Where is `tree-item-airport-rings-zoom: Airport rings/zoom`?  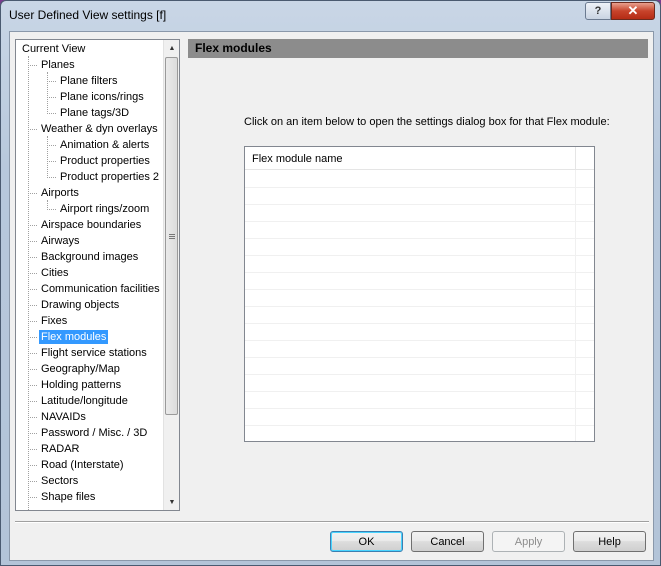 tree-item-airport-rings-zoom: Airport rings/zoom is located at coordinates (104, 209).